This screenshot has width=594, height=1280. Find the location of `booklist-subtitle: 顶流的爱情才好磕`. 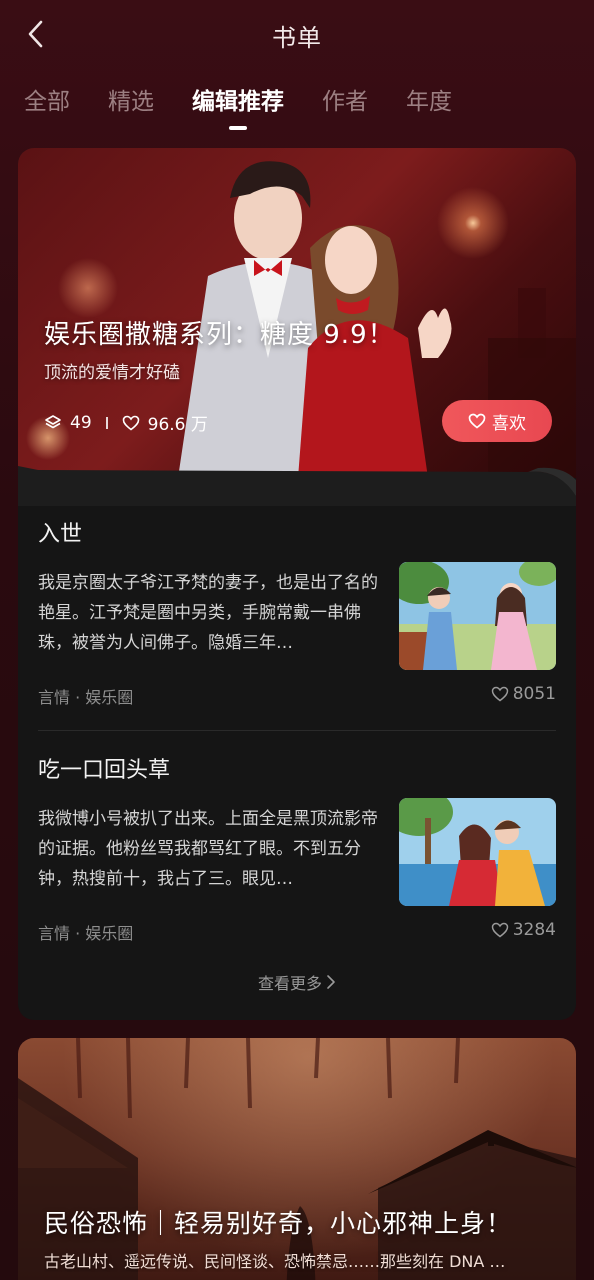

booklist-subtitle: 顶流的爱情才好磕 is located at coordinates (112, 373).